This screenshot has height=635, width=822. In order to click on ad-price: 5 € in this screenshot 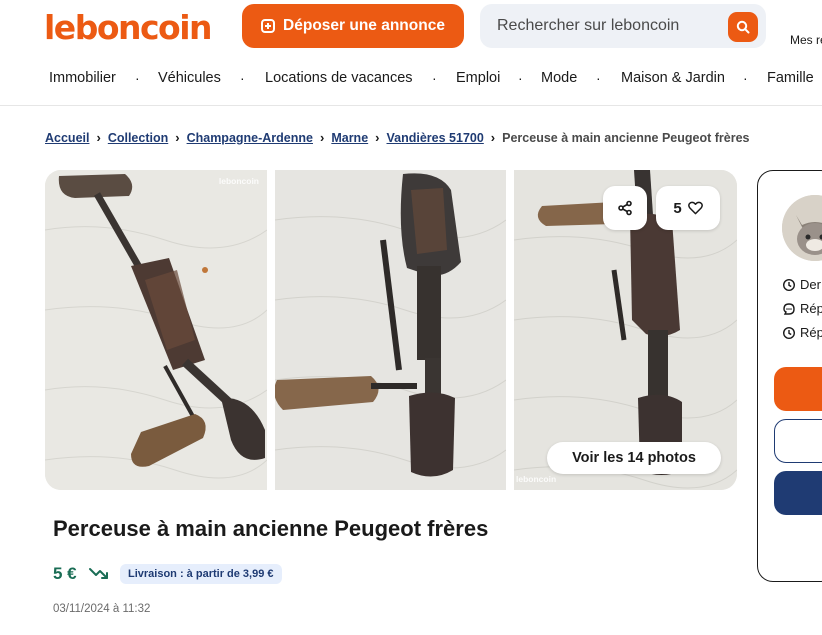, I will do `click(65, 573)`.